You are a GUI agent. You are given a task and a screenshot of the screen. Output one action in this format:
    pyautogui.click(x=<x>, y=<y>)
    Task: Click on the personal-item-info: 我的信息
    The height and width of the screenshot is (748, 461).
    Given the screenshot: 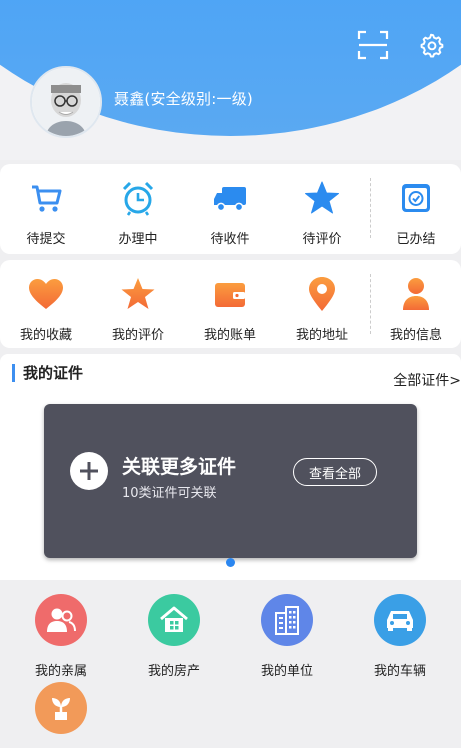 What is the action you would take?
    pyautogui.click(x=415, y=304)
    